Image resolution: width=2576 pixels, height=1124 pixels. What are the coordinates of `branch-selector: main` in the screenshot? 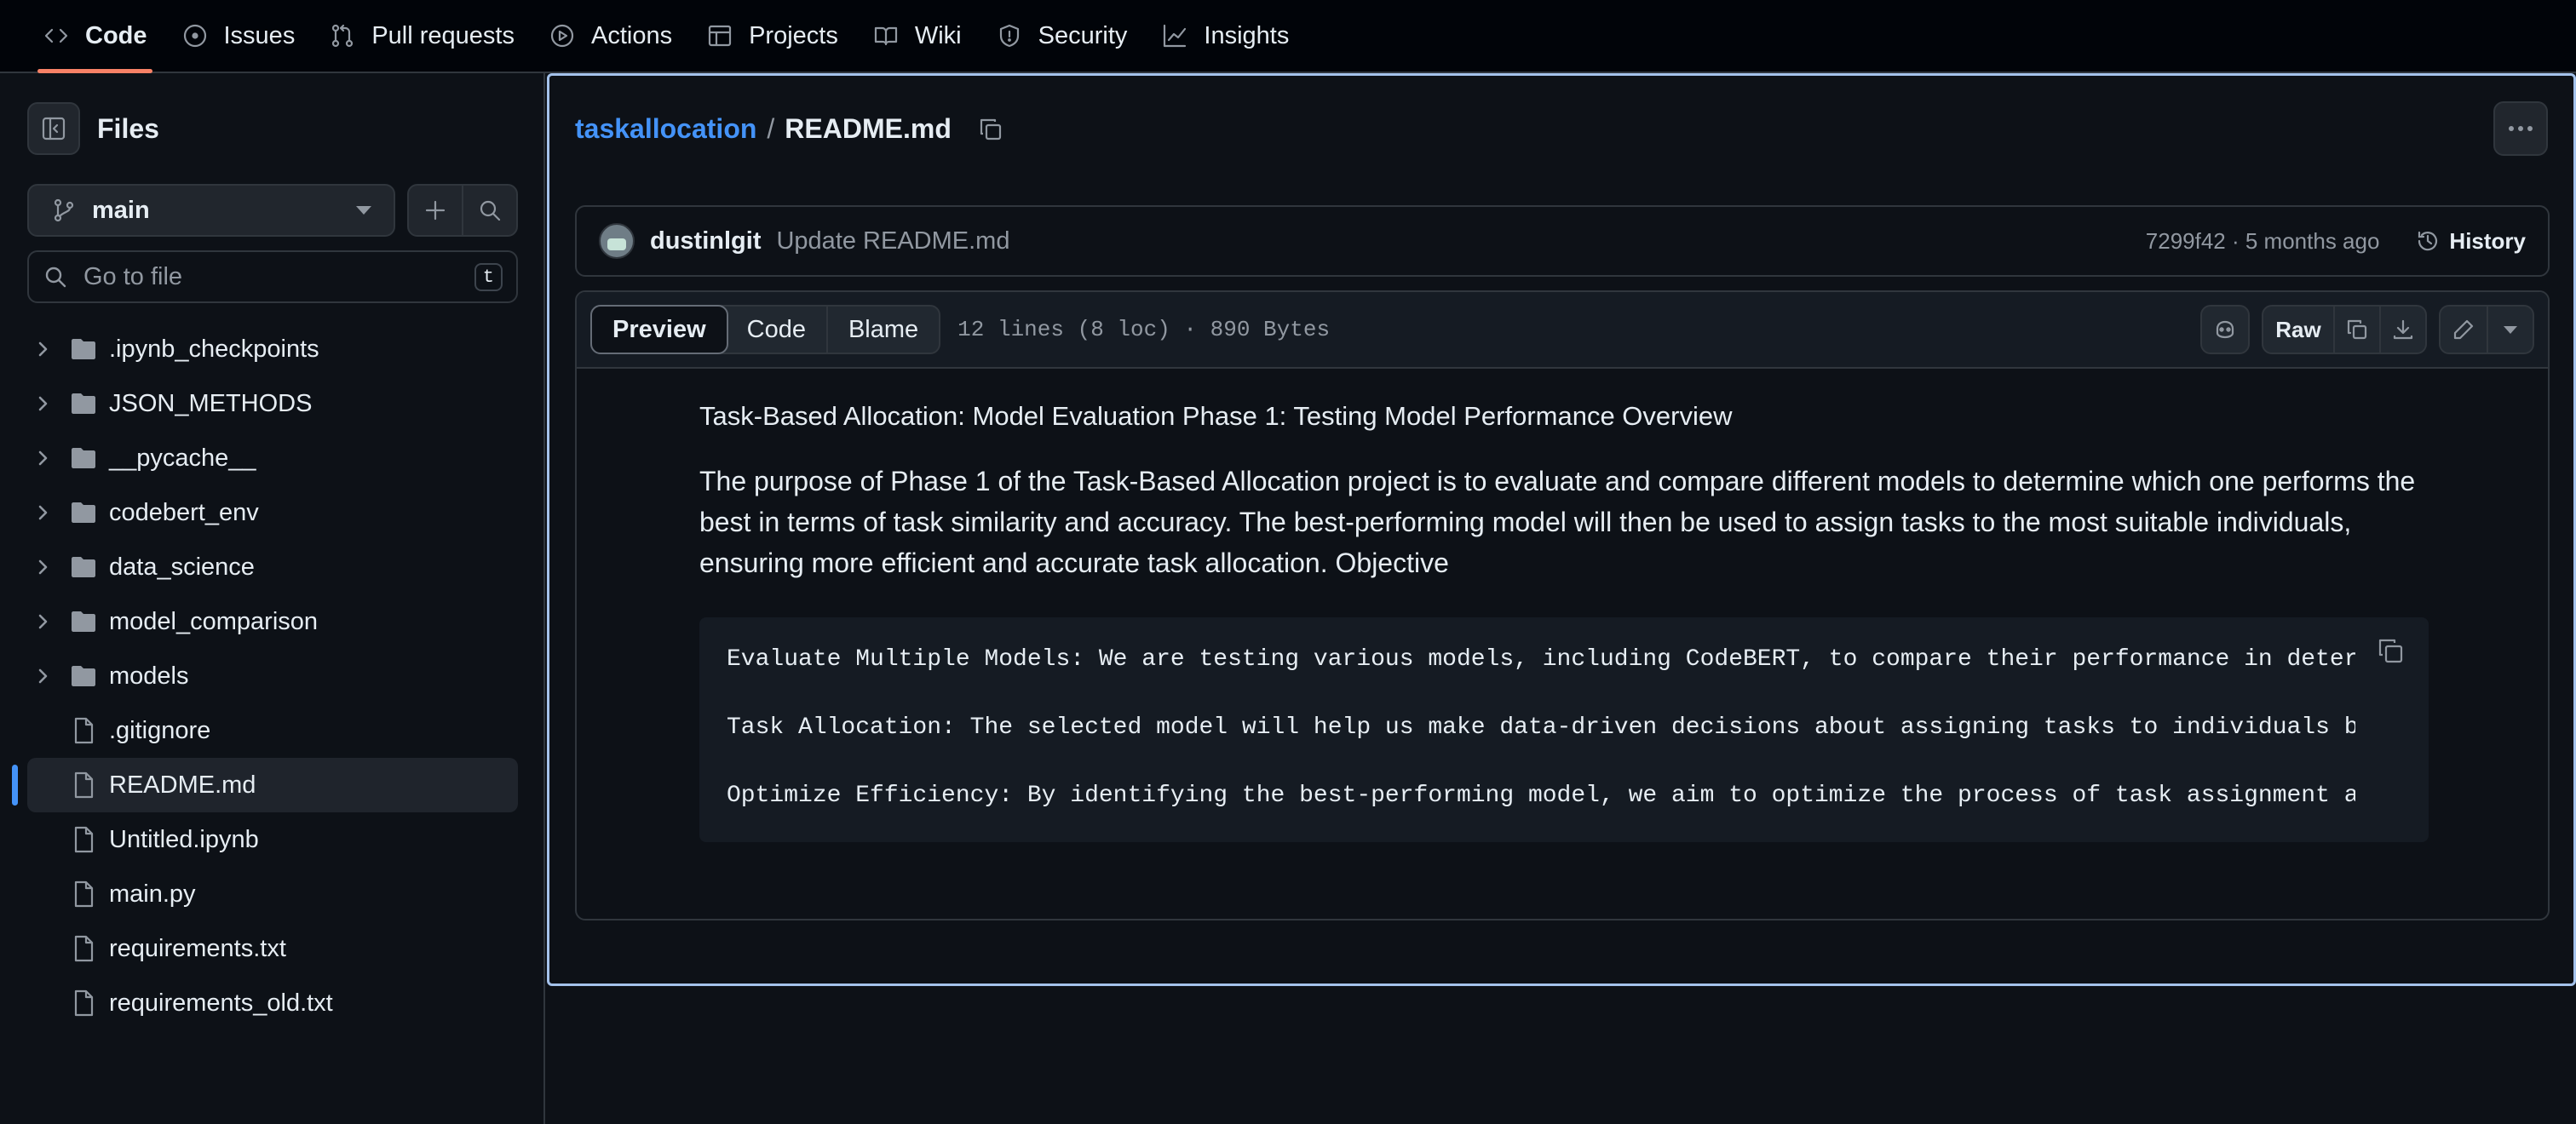 It's located at (211, 211).